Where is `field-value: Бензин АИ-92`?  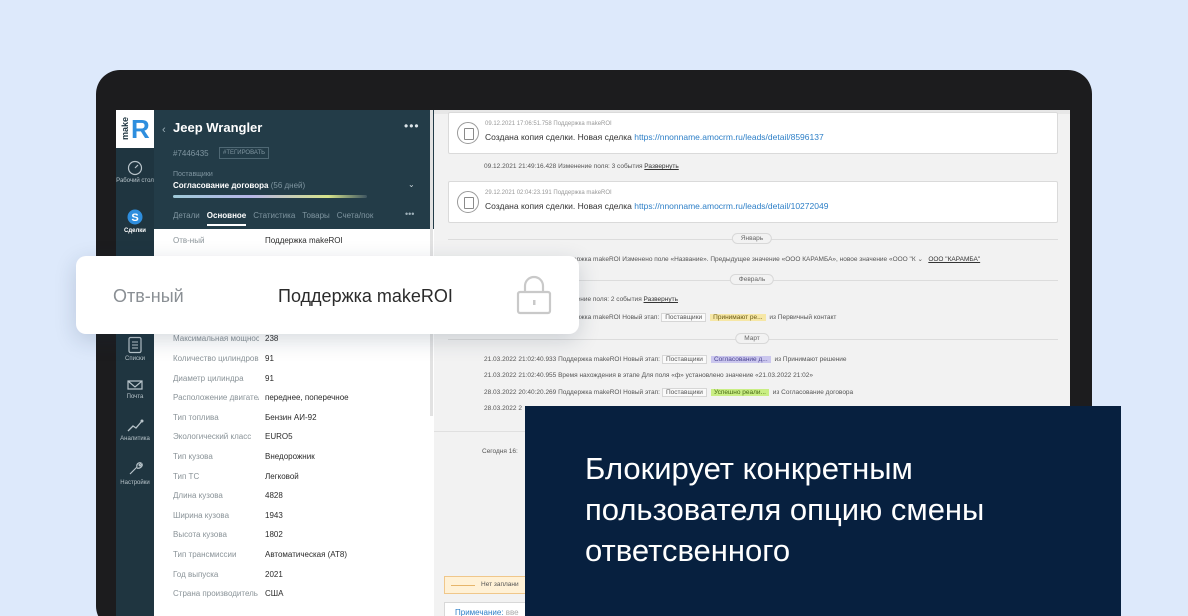 field-value: Бензин АИ-92 is located at coordinates (291, 417).